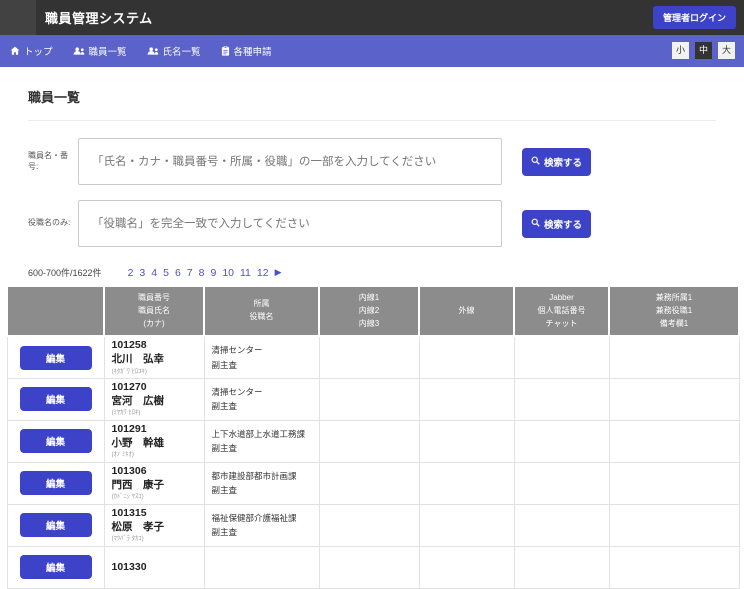  What do you see at coordinates (190, 273) in the screenshot?
I see `page-link: 7` at bounding box center [190, 273].